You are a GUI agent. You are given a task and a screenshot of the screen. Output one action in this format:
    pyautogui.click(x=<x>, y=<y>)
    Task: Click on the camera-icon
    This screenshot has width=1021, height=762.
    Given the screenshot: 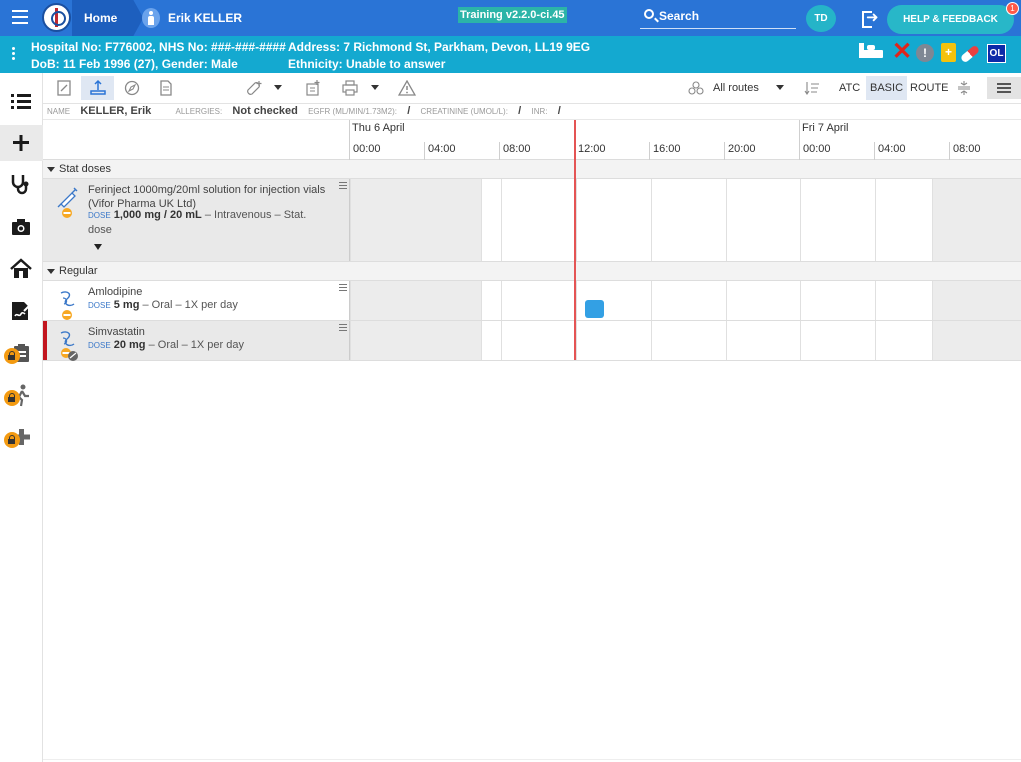 What is the action you would take?
    pyautogui.click(x=21, y=227)
    